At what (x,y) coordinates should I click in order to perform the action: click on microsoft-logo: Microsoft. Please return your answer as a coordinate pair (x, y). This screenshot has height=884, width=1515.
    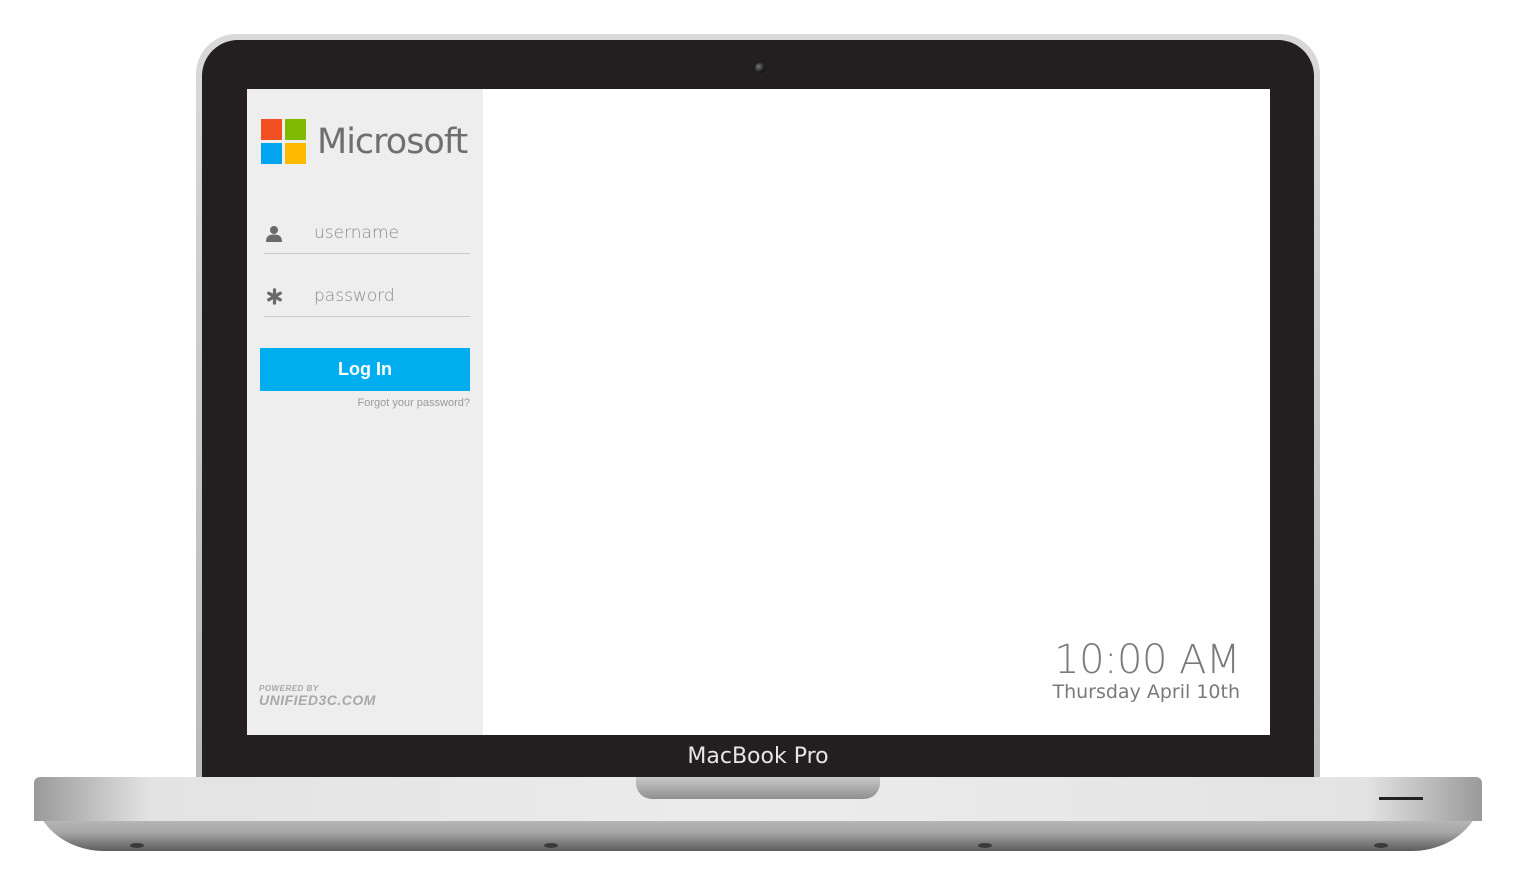
    Looking at the image, I should click on (364, 141).